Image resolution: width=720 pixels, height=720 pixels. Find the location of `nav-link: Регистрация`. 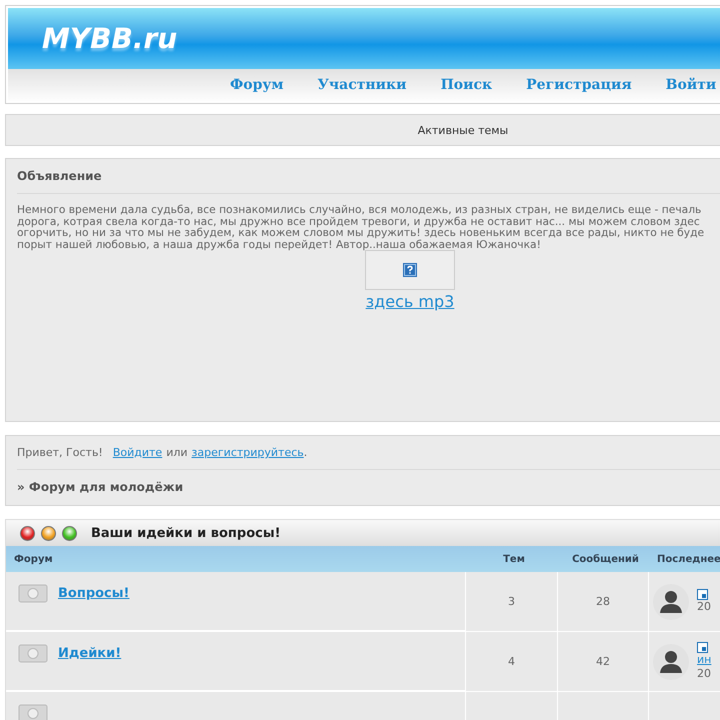

nav-link: Регистрация is located at coordinates (579, 85).